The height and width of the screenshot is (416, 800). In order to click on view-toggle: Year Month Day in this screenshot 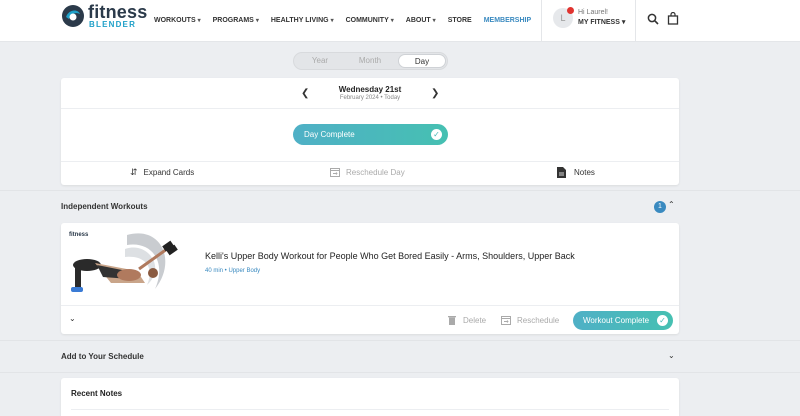, I will do `click(370, 61)`.